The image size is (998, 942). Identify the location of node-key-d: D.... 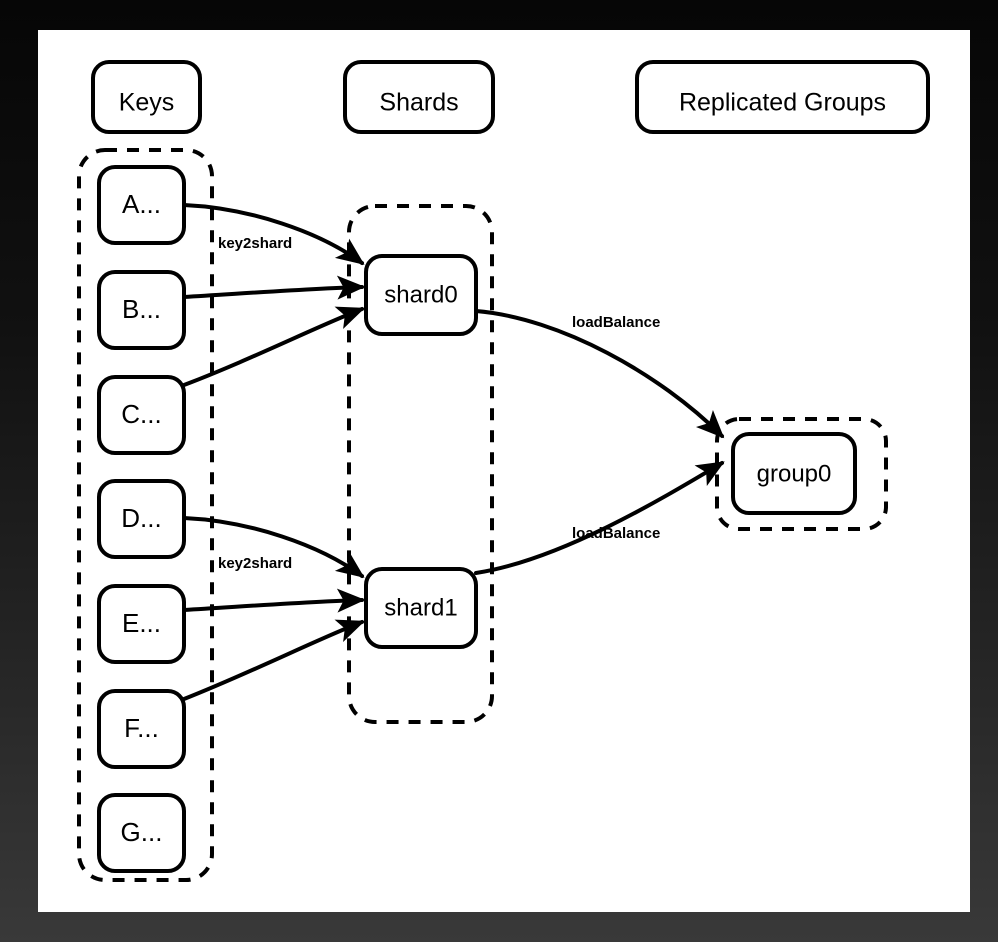
(141, 519).